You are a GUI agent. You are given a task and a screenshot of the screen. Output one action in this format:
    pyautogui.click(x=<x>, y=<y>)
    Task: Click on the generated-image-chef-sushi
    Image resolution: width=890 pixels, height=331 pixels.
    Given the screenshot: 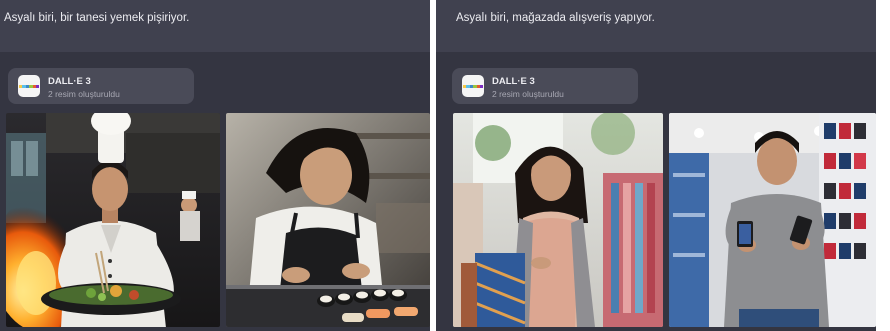 What is the action you would take?
    pyautogui.click(x=328, y=220)
    